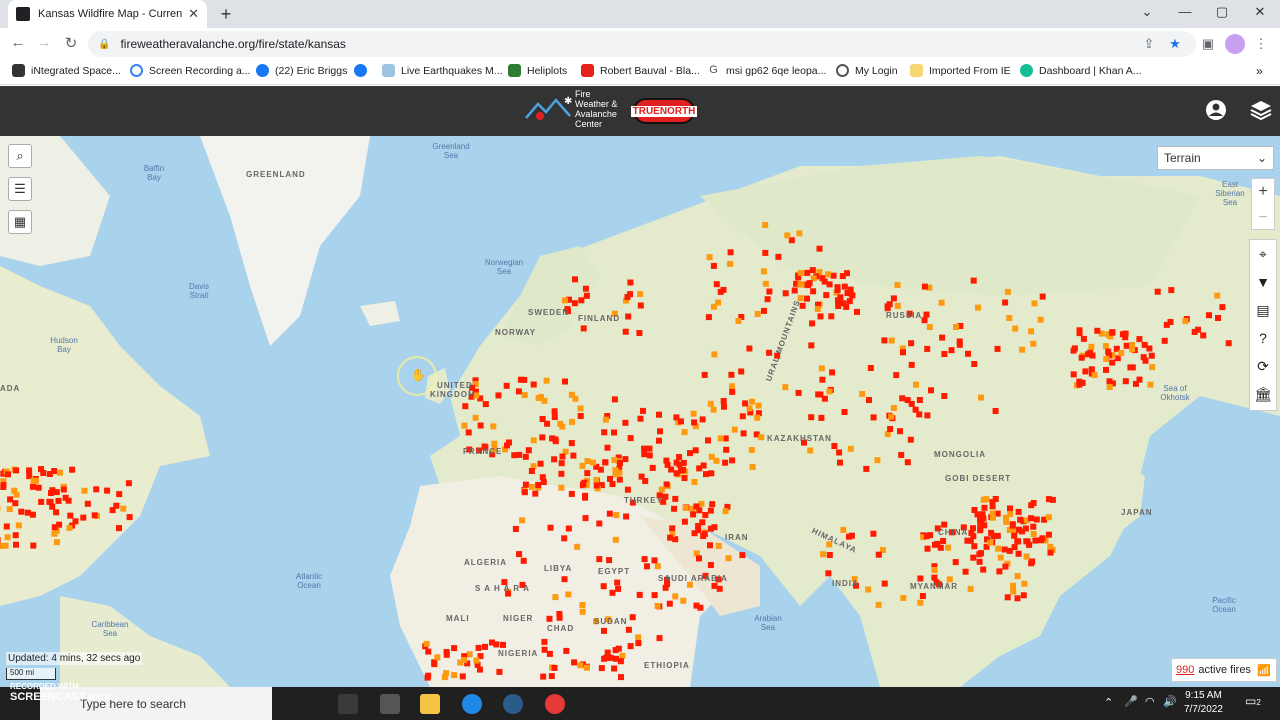 The image size is (1280, 720). I want to click on bookmark-item, so click(363, 70).